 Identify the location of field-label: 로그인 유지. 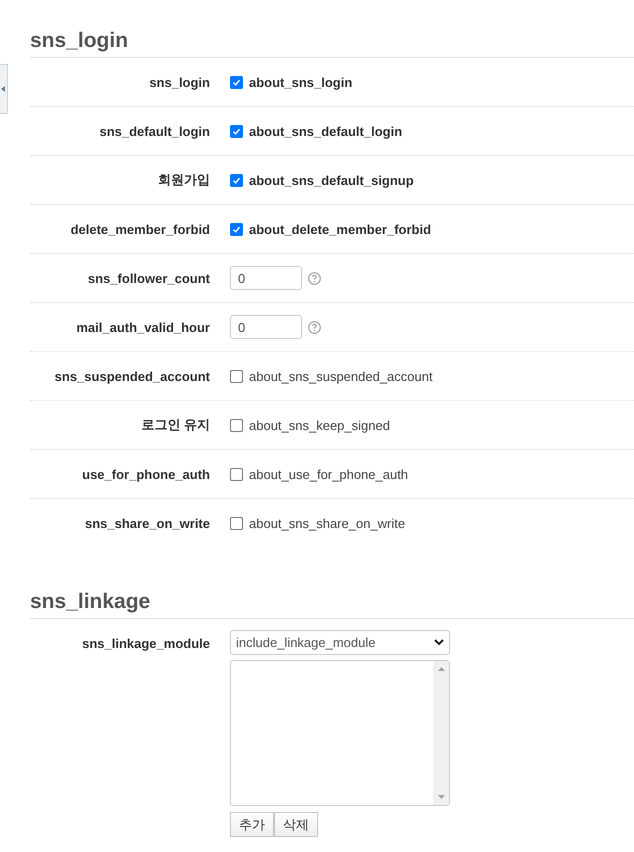
(175, 425).